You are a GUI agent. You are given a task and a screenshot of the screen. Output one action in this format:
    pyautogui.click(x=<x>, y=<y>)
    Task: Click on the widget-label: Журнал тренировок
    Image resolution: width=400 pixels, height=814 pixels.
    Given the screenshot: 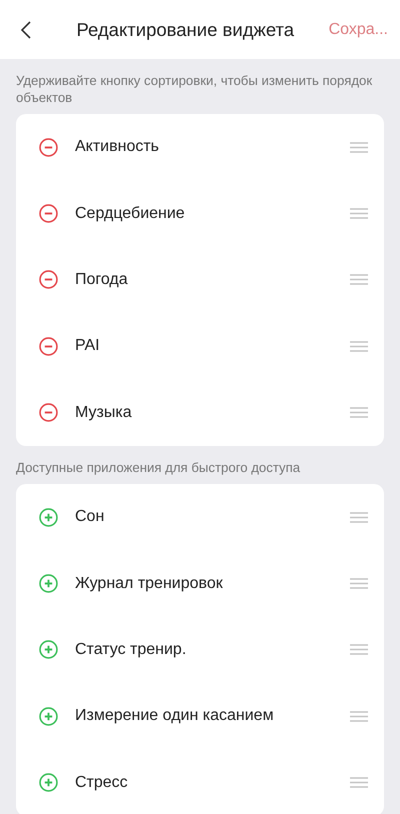 What is the action you would take?
    pyautogui.click(x=149, y=584)
    